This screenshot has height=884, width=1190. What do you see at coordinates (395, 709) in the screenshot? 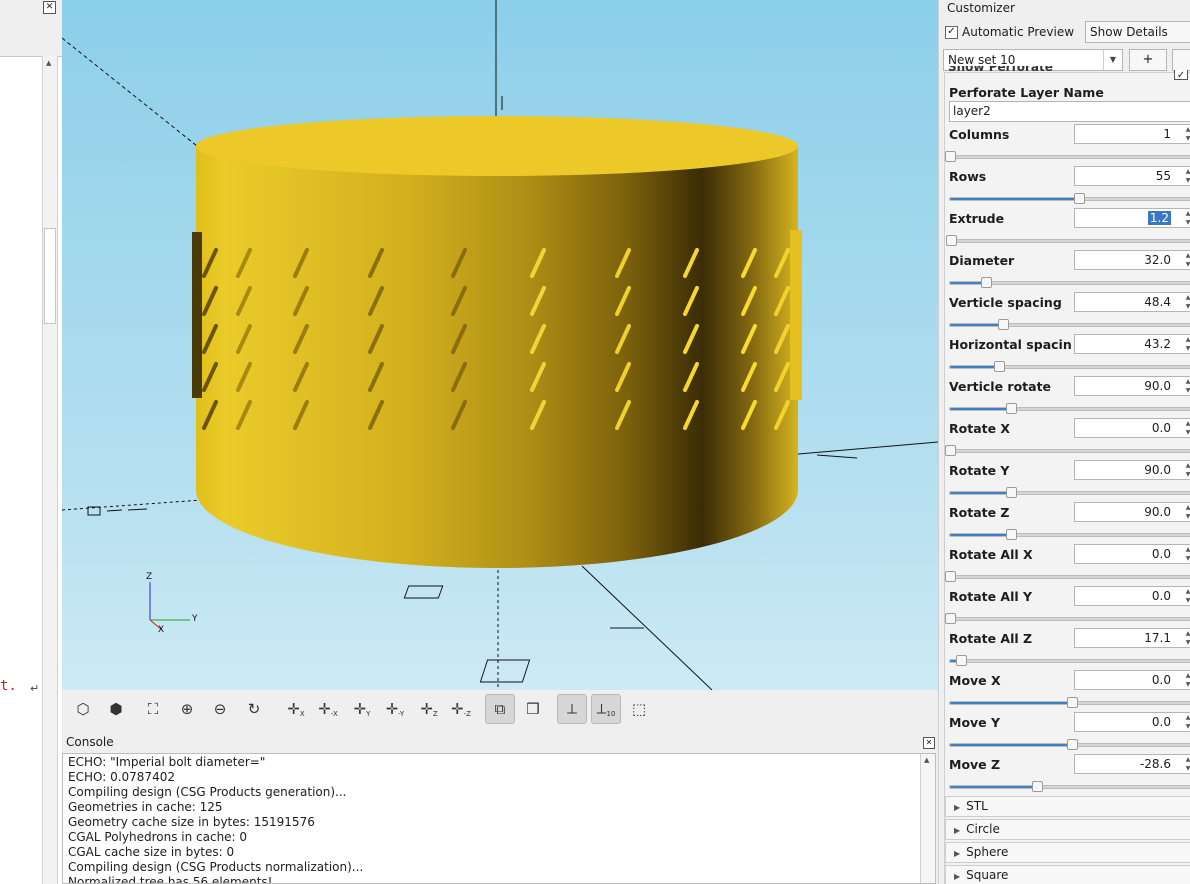
I see `view-front-icon: ✛ -Y` at bounding box center [395, 709].